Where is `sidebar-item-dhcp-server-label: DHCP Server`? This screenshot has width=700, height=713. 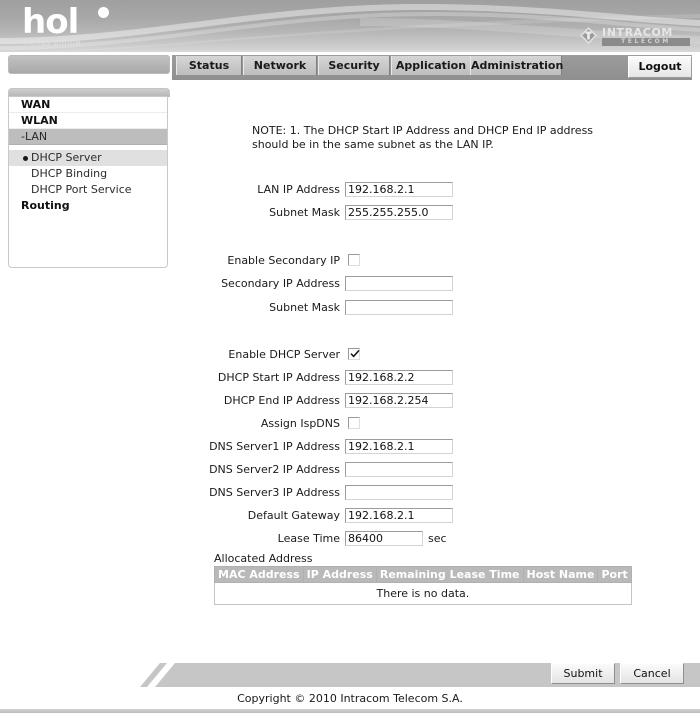 sidebar-item-dhcp-server-label: DHCP Server is located at coordinates (66, 157).